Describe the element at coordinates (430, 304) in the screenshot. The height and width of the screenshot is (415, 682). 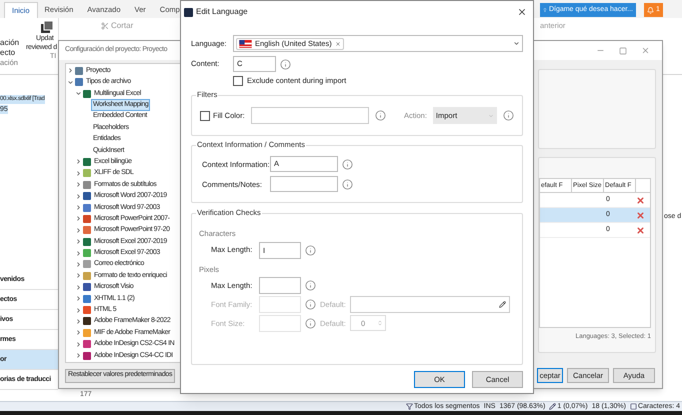
I see `font-family-field` at that location.